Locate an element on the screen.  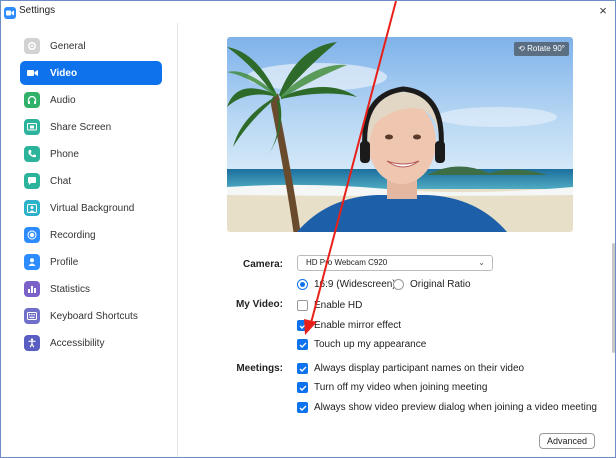
accessibility-icon is located at coordinates (32, 343).